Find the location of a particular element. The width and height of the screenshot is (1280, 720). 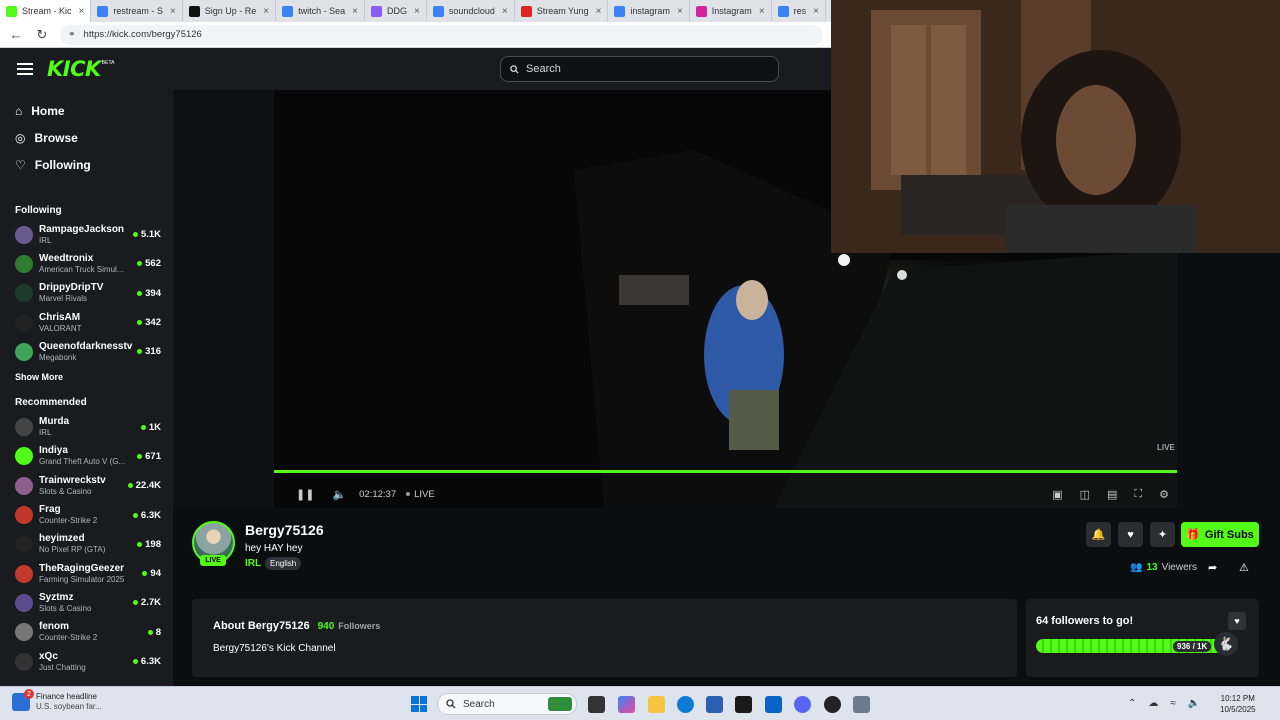

sidebar-channel: ChrisAM VALORANT 342 is located at coordinates (86, 322).